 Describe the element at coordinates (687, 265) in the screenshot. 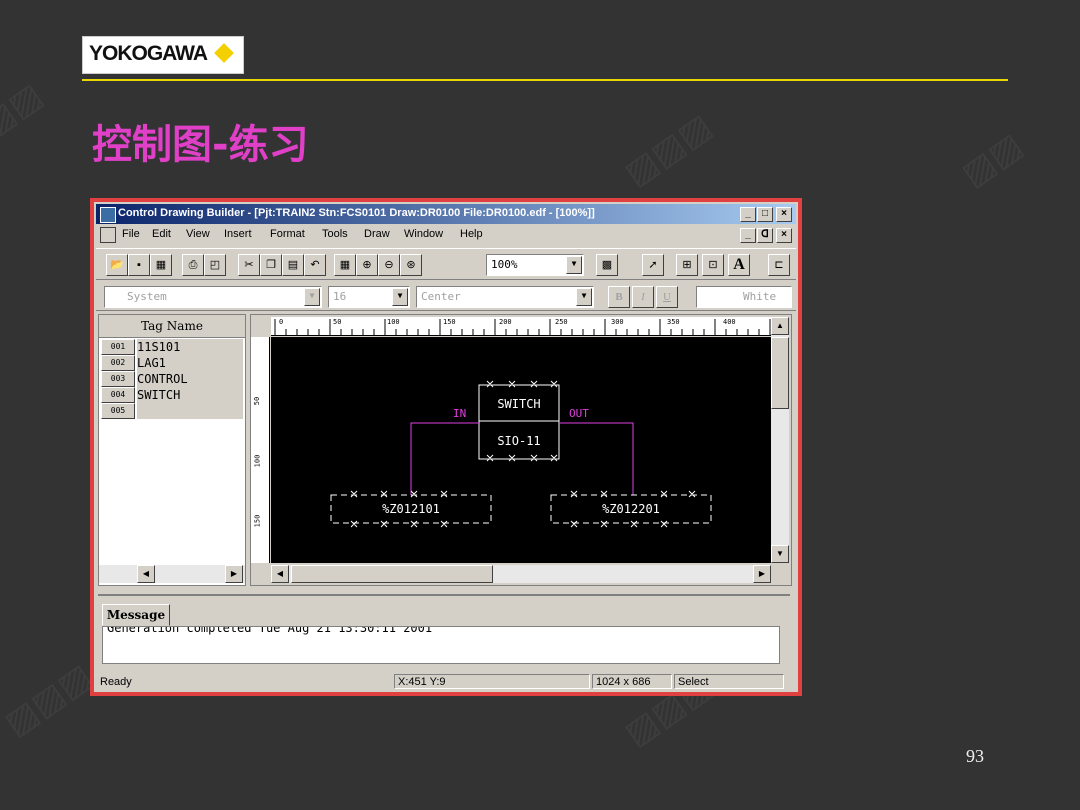

I see `function-block-icon: ⊞` at that location.